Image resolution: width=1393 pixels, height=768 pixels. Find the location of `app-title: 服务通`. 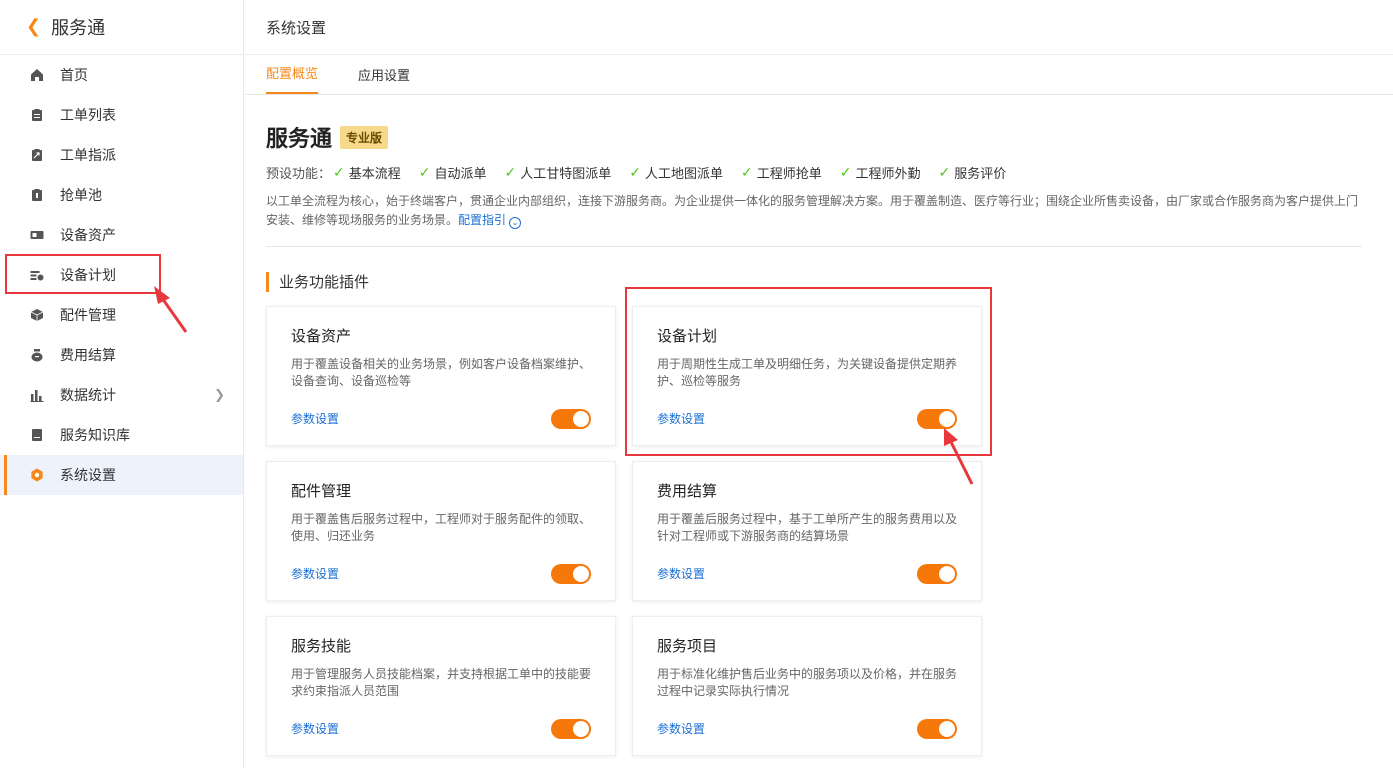

app-title: 服务通 is located at coordinates (78, 28).